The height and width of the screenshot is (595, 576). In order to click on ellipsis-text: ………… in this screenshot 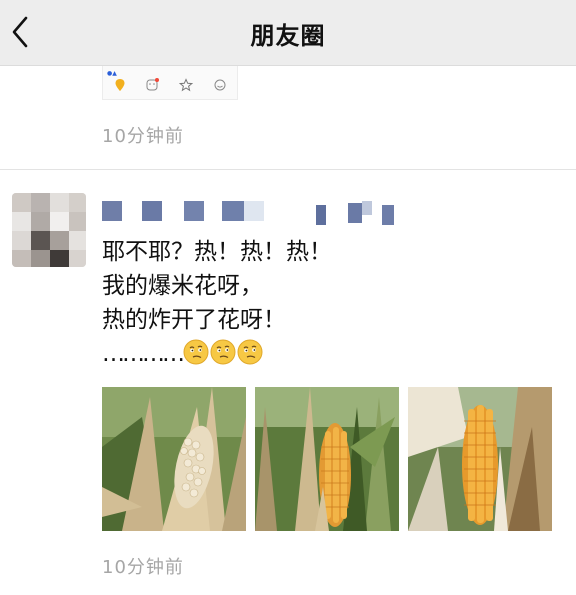, I will do `click(143, 354)`.